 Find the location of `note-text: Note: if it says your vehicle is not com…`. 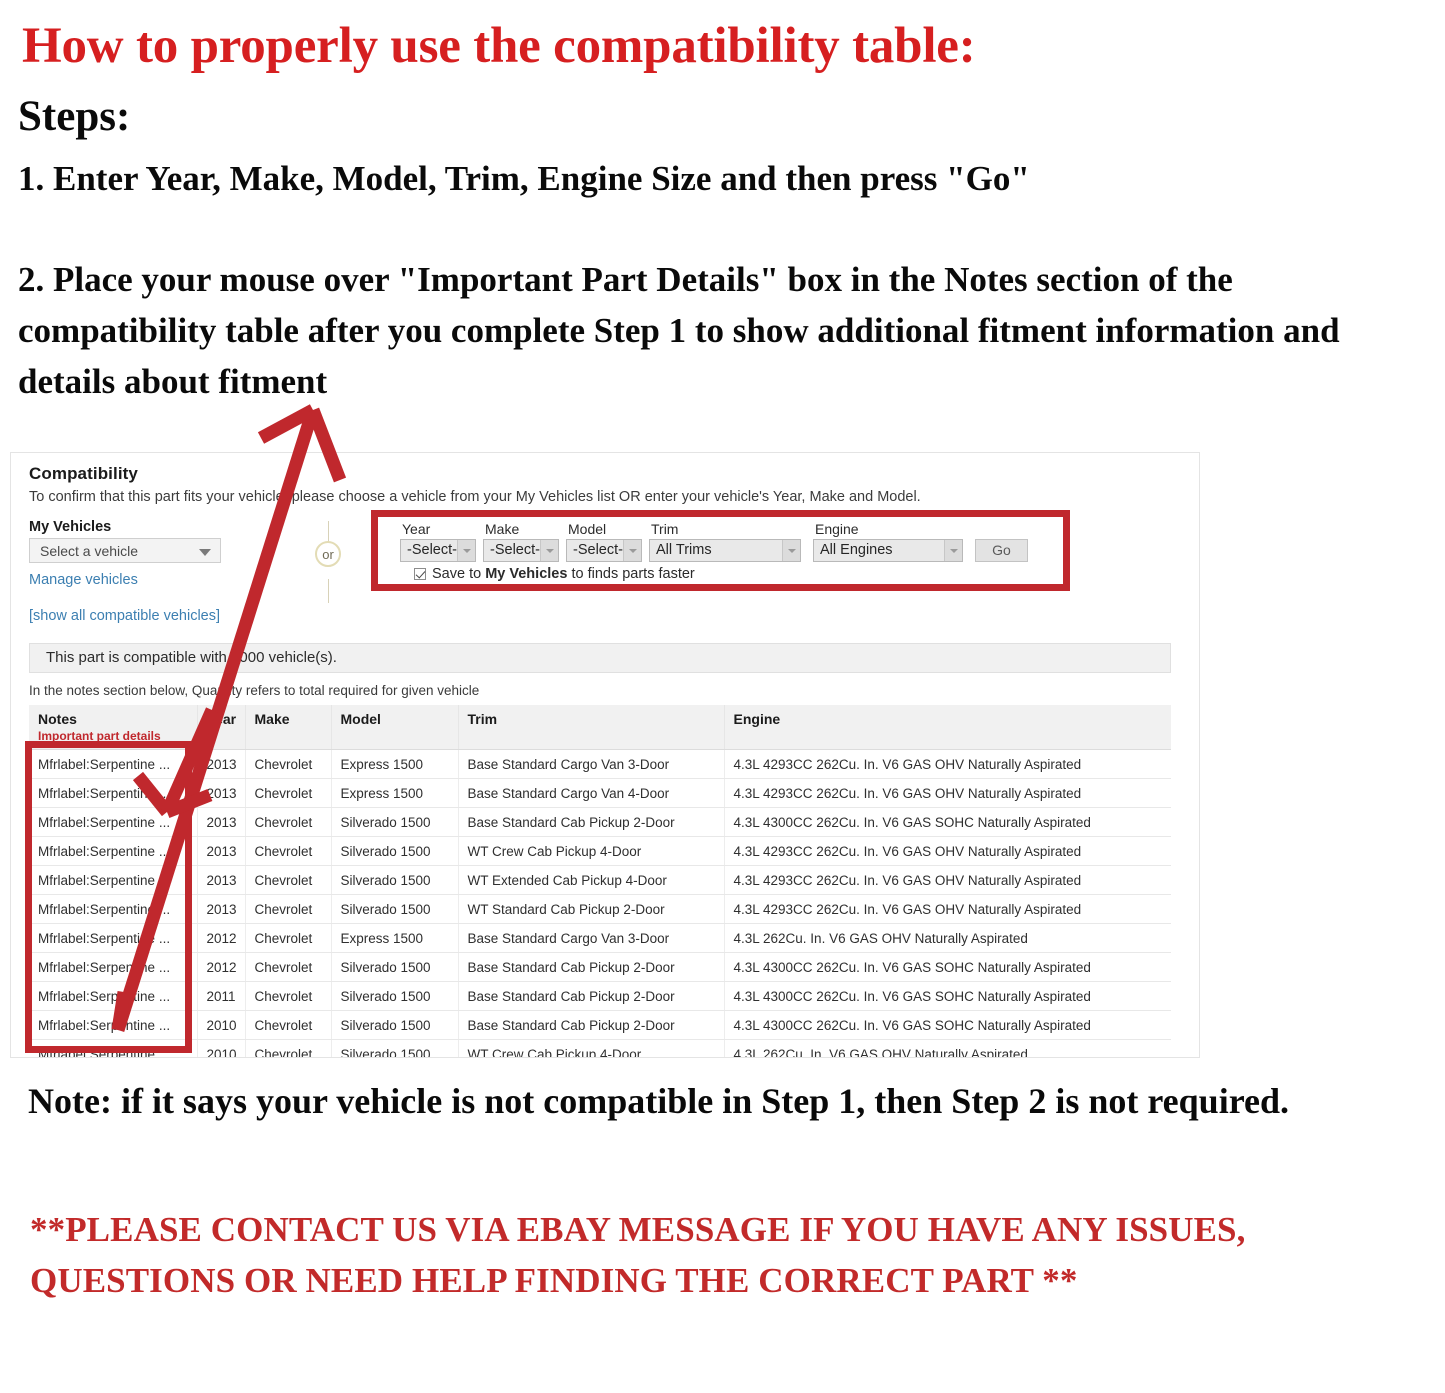

note-text: Note: if it says your vehicle is not com… is located at coordinates (659, 1101).